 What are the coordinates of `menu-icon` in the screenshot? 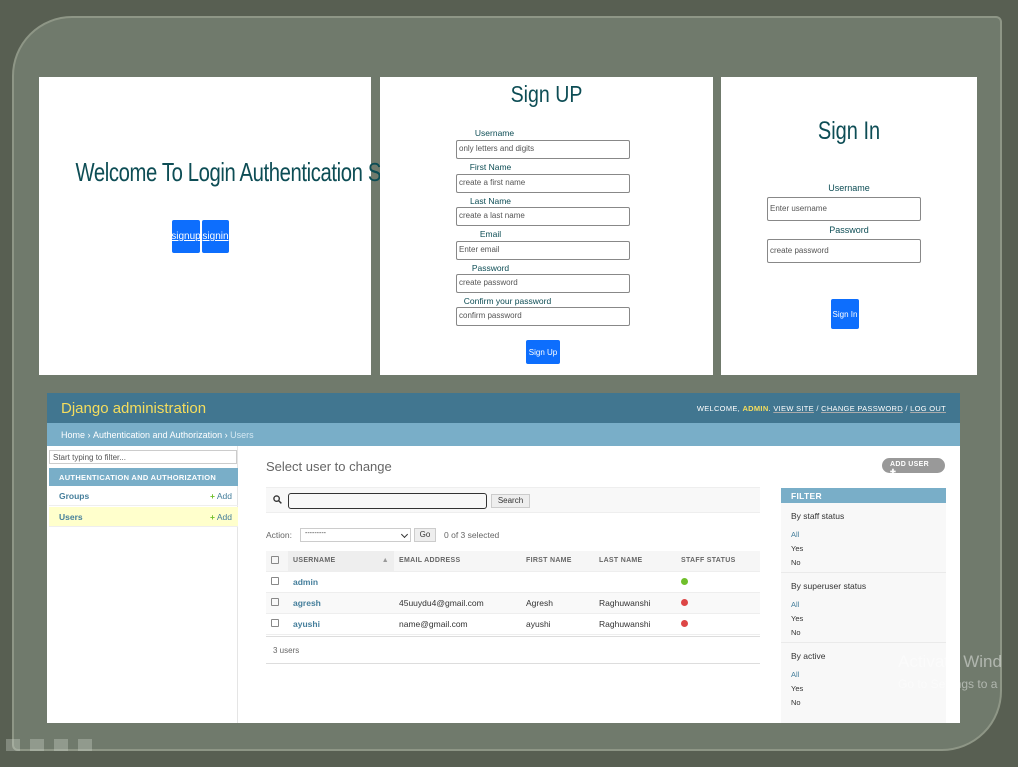 It's located at (61, 745).